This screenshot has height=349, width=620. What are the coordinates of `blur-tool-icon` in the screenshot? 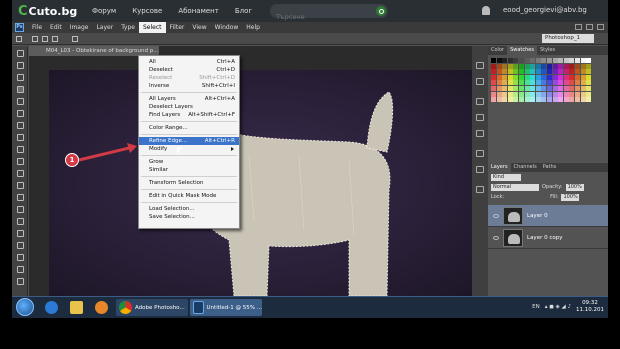 It's located at (20, 197).